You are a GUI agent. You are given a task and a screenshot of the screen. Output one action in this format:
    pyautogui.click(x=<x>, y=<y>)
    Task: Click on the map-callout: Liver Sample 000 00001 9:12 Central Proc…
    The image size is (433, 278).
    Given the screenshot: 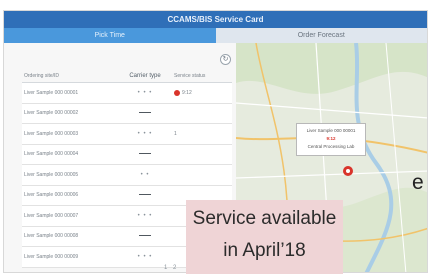 What is the action you would take?
    pyautogui.click(x=331, y=139)
    